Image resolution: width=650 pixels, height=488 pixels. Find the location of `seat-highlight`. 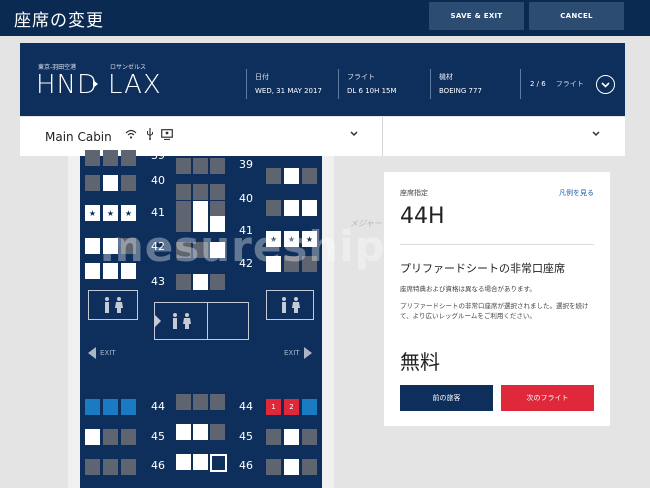

seat-highlight is located at coordinates (218, 463).